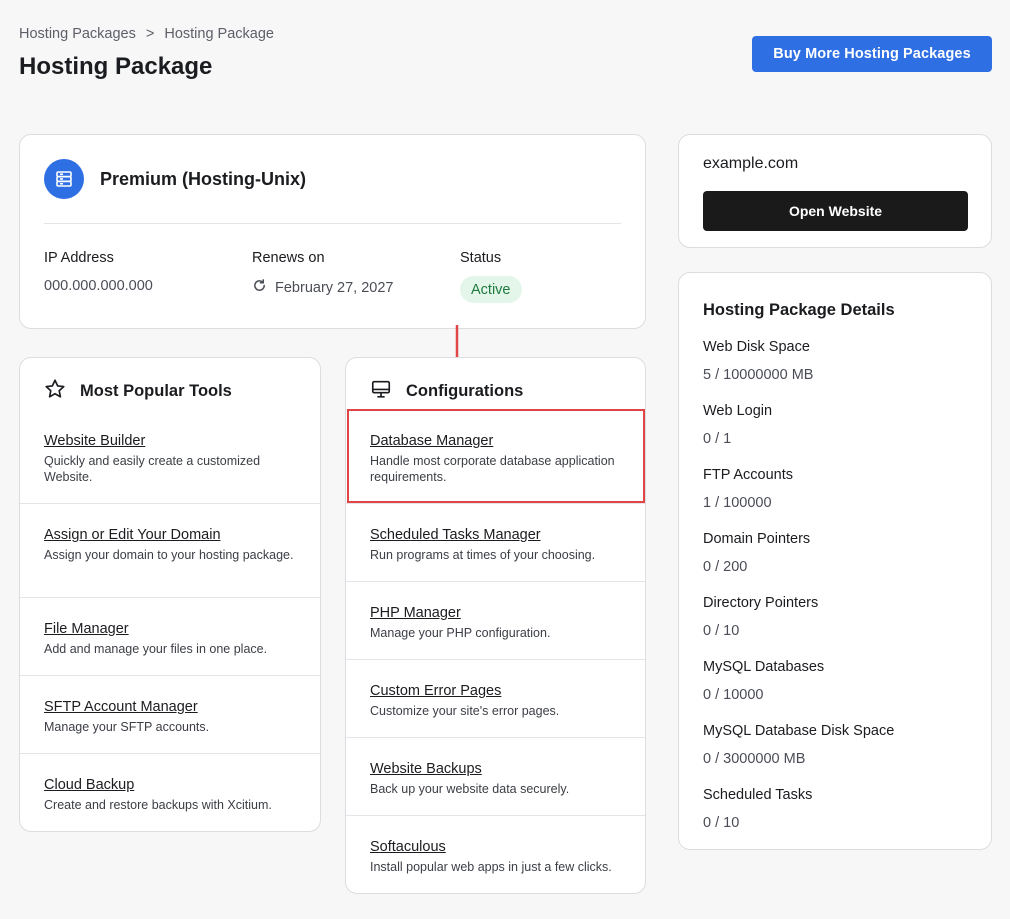  I want to click on ip-address-value: 000.000.000.000, so click(98, 286).